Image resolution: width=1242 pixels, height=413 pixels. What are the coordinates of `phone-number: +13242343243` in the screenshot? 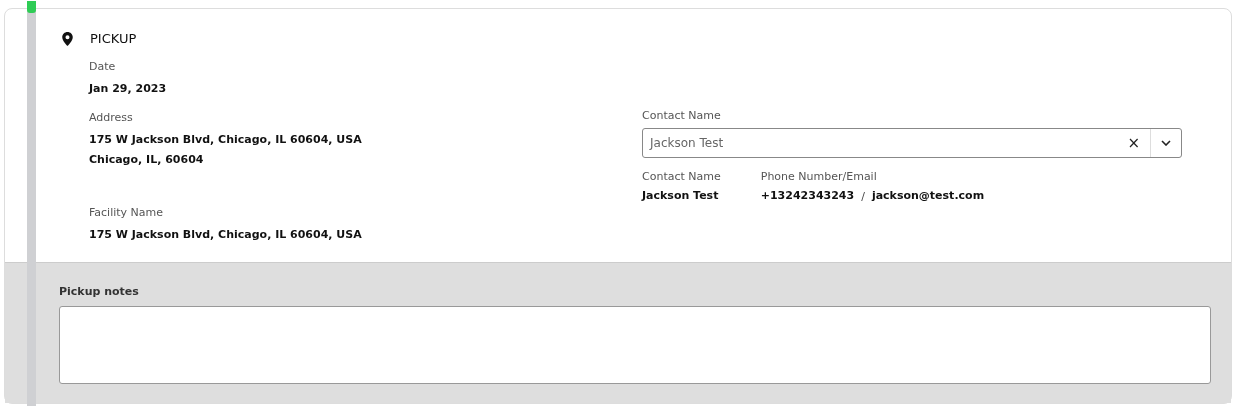 It's located at (807, 196).